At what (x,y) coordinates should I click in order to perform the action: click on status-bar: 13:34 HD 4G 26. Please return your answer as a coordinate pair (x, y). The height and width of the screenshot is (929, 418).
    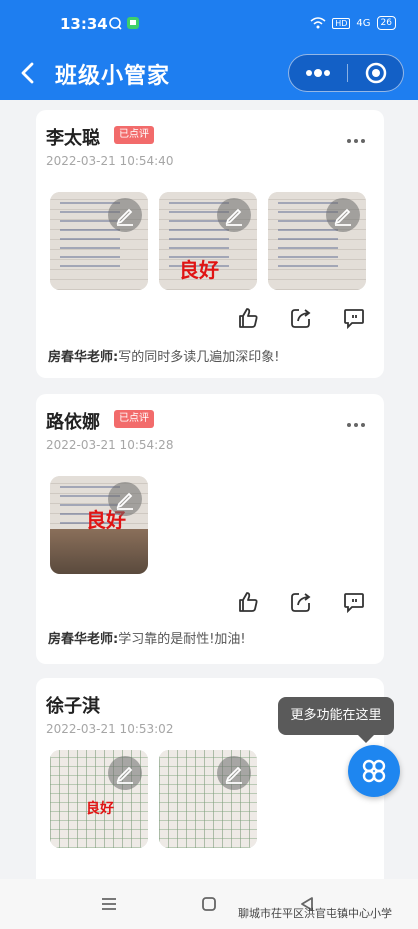
    Looking at the image, I should click on (209, 24).